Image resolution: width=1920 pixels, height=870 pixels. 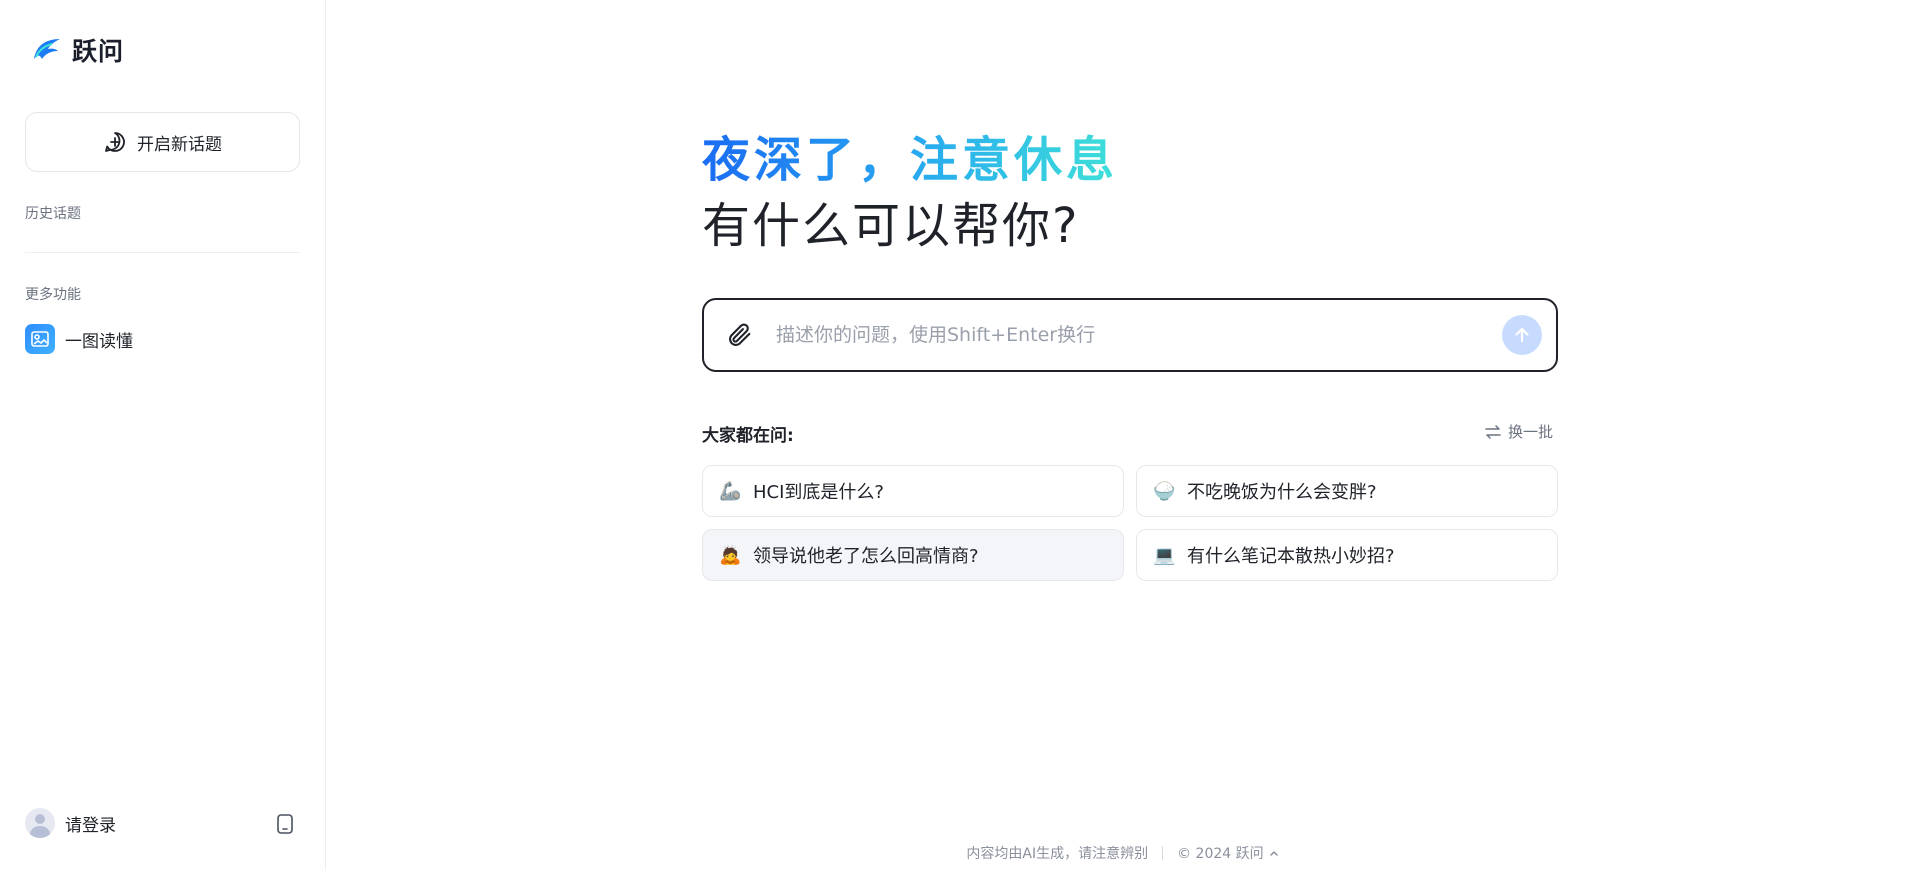 What do you see at coordinates (53, 295) in the screenshot?
I see `more-features-label: 更多功能` at bounding box center [53, 295].